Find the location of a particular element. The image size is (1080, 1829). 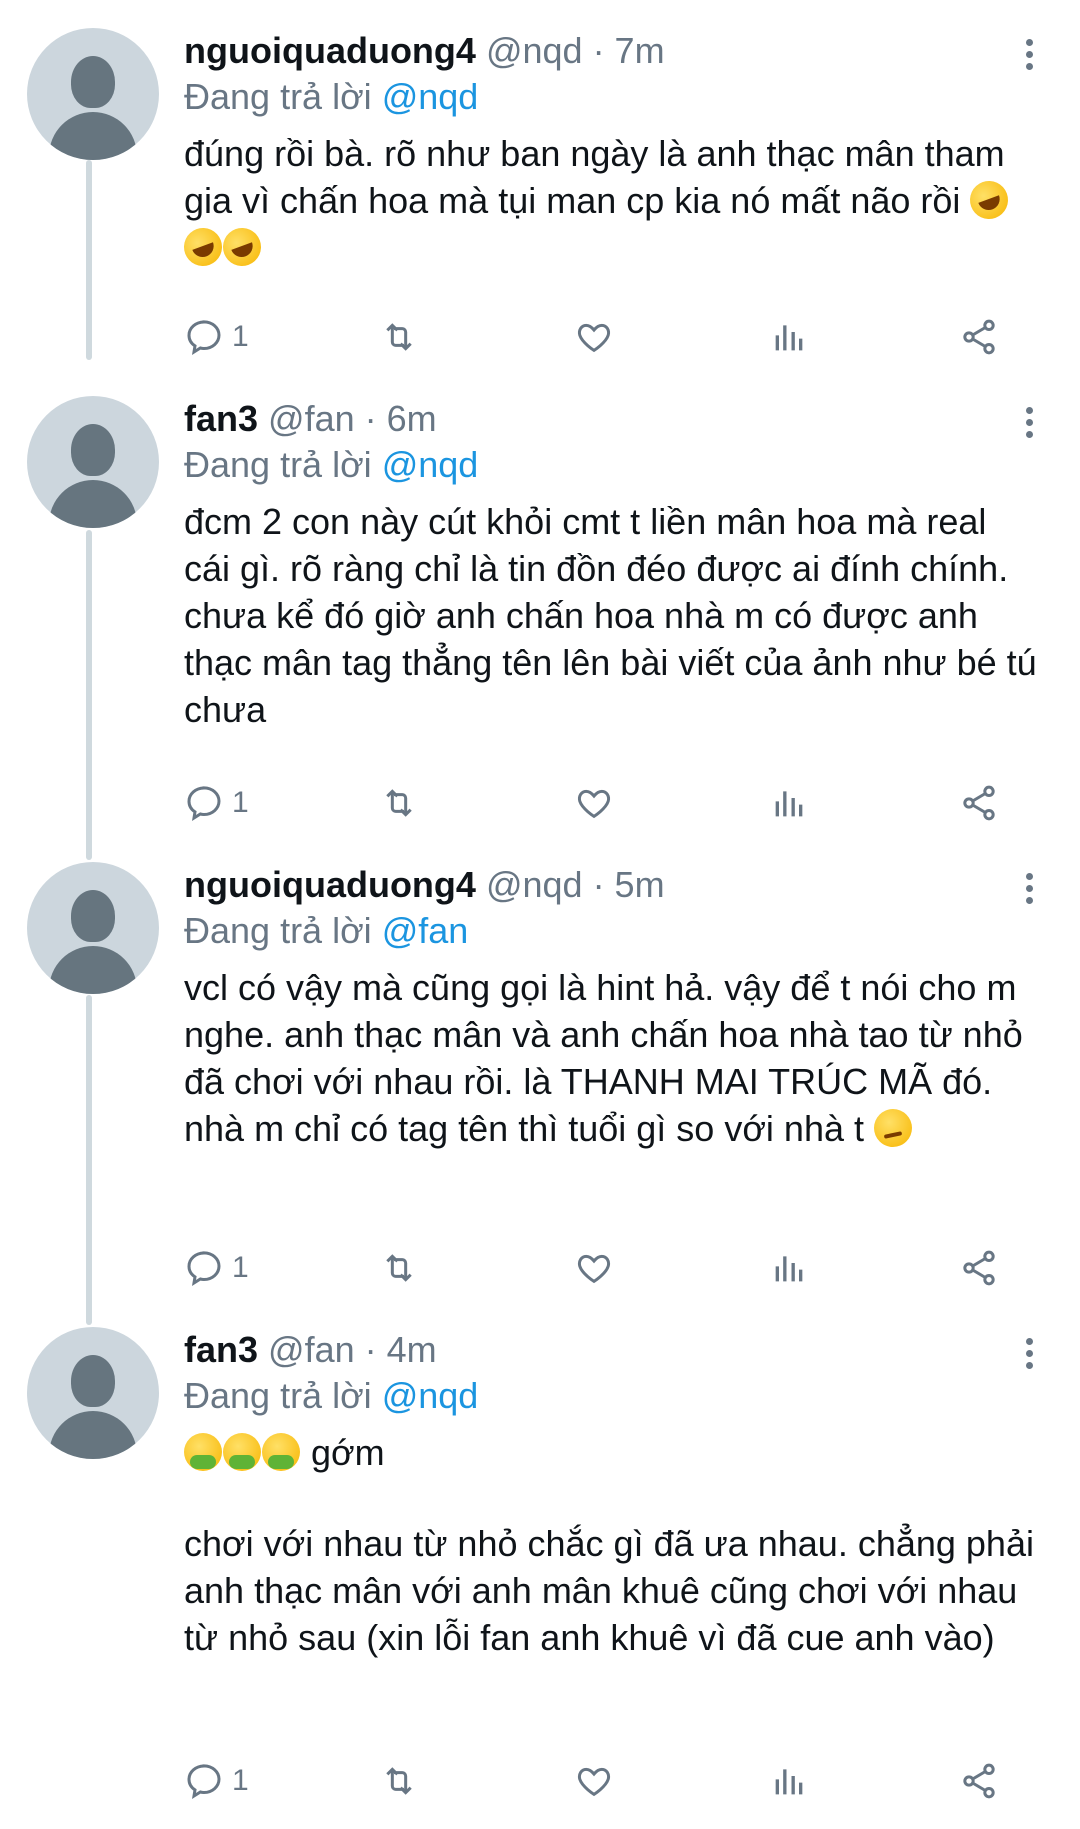

tweet-header: nguoiquaduong4 @nqd · 5m is located at coordinates (612, 885).